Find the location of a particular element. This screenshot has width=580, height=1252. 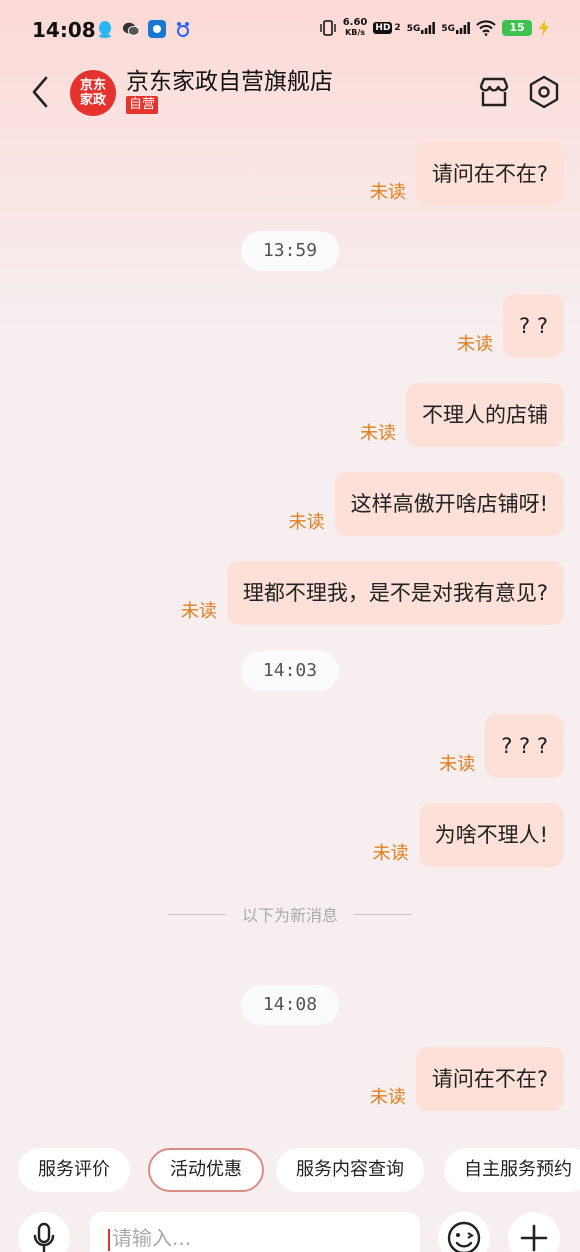

store-button is located at coordinates (494, 92).